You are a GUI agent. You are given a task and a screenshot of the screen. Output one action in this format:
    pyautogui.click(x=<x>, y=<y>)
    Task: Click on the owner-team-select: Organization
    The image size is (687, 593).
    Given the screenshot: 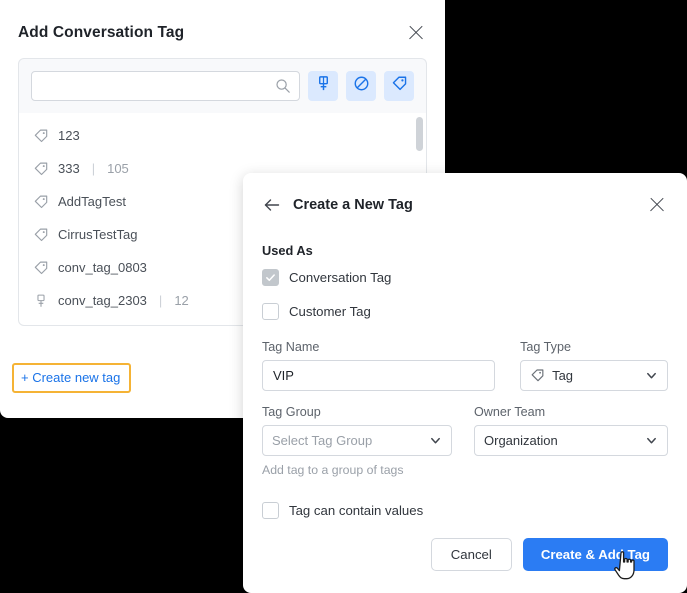 What is the action you would take?
    pyautogui.click(x=571, y=440)
    